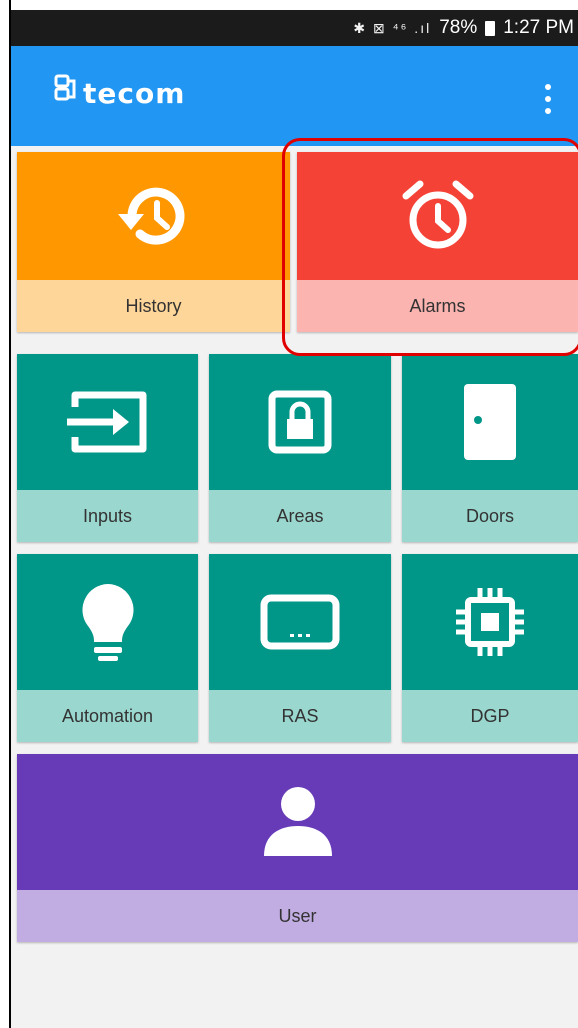  What do you see at coordinates (548, 99) in the screenshot?
I see `more-vert-icon` at bounding box center [548, 99].